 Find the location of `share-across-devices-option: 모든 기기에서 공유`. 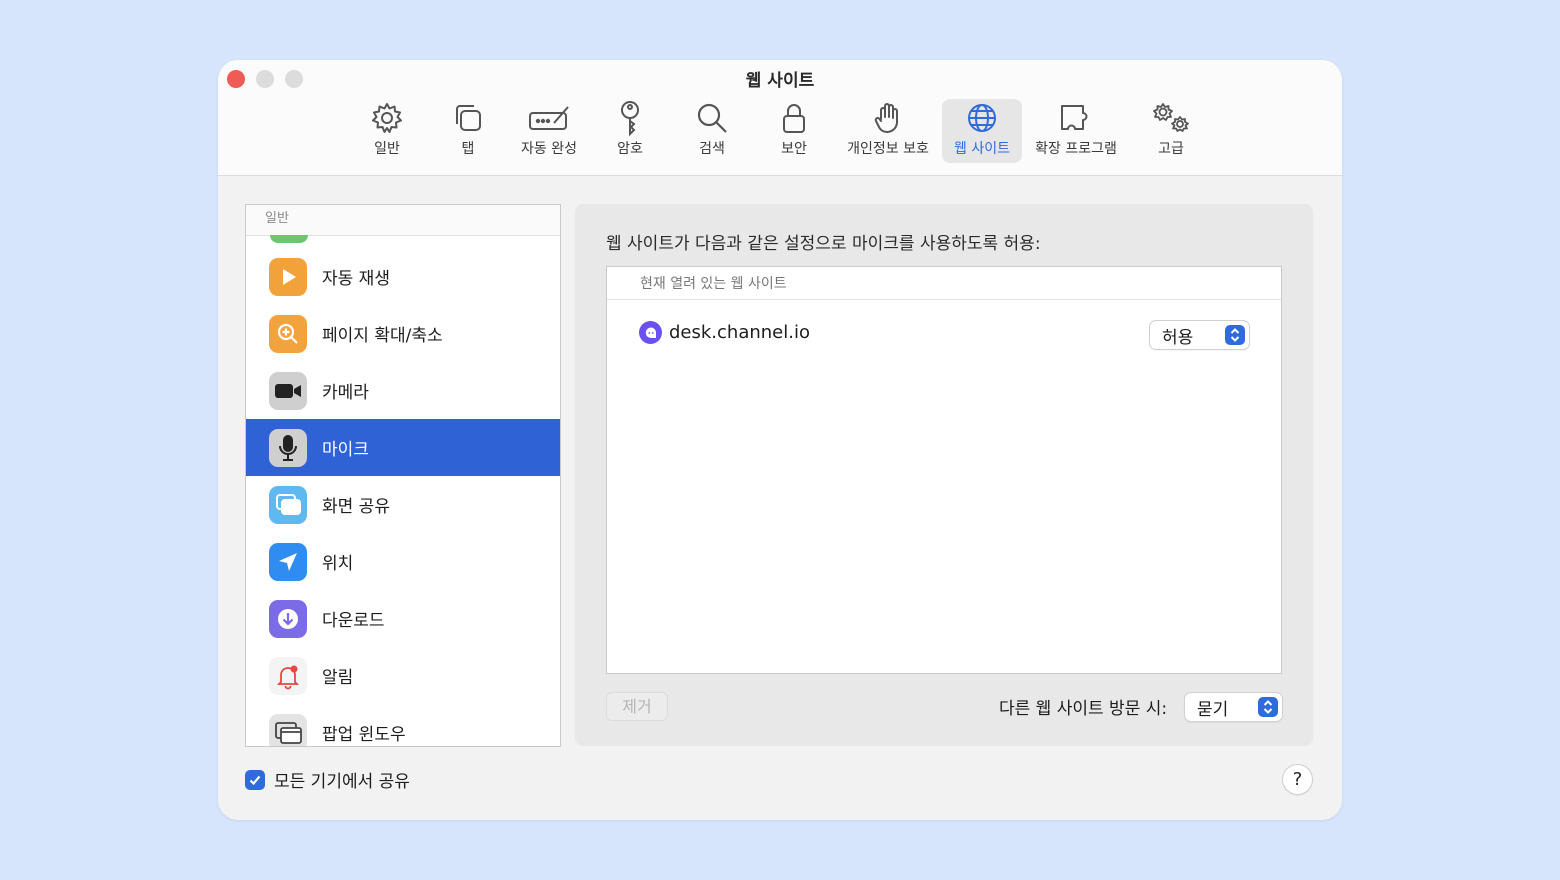

share-across-devices-option: 모든 기기에서 공유 is located at coordinates (327, 779).